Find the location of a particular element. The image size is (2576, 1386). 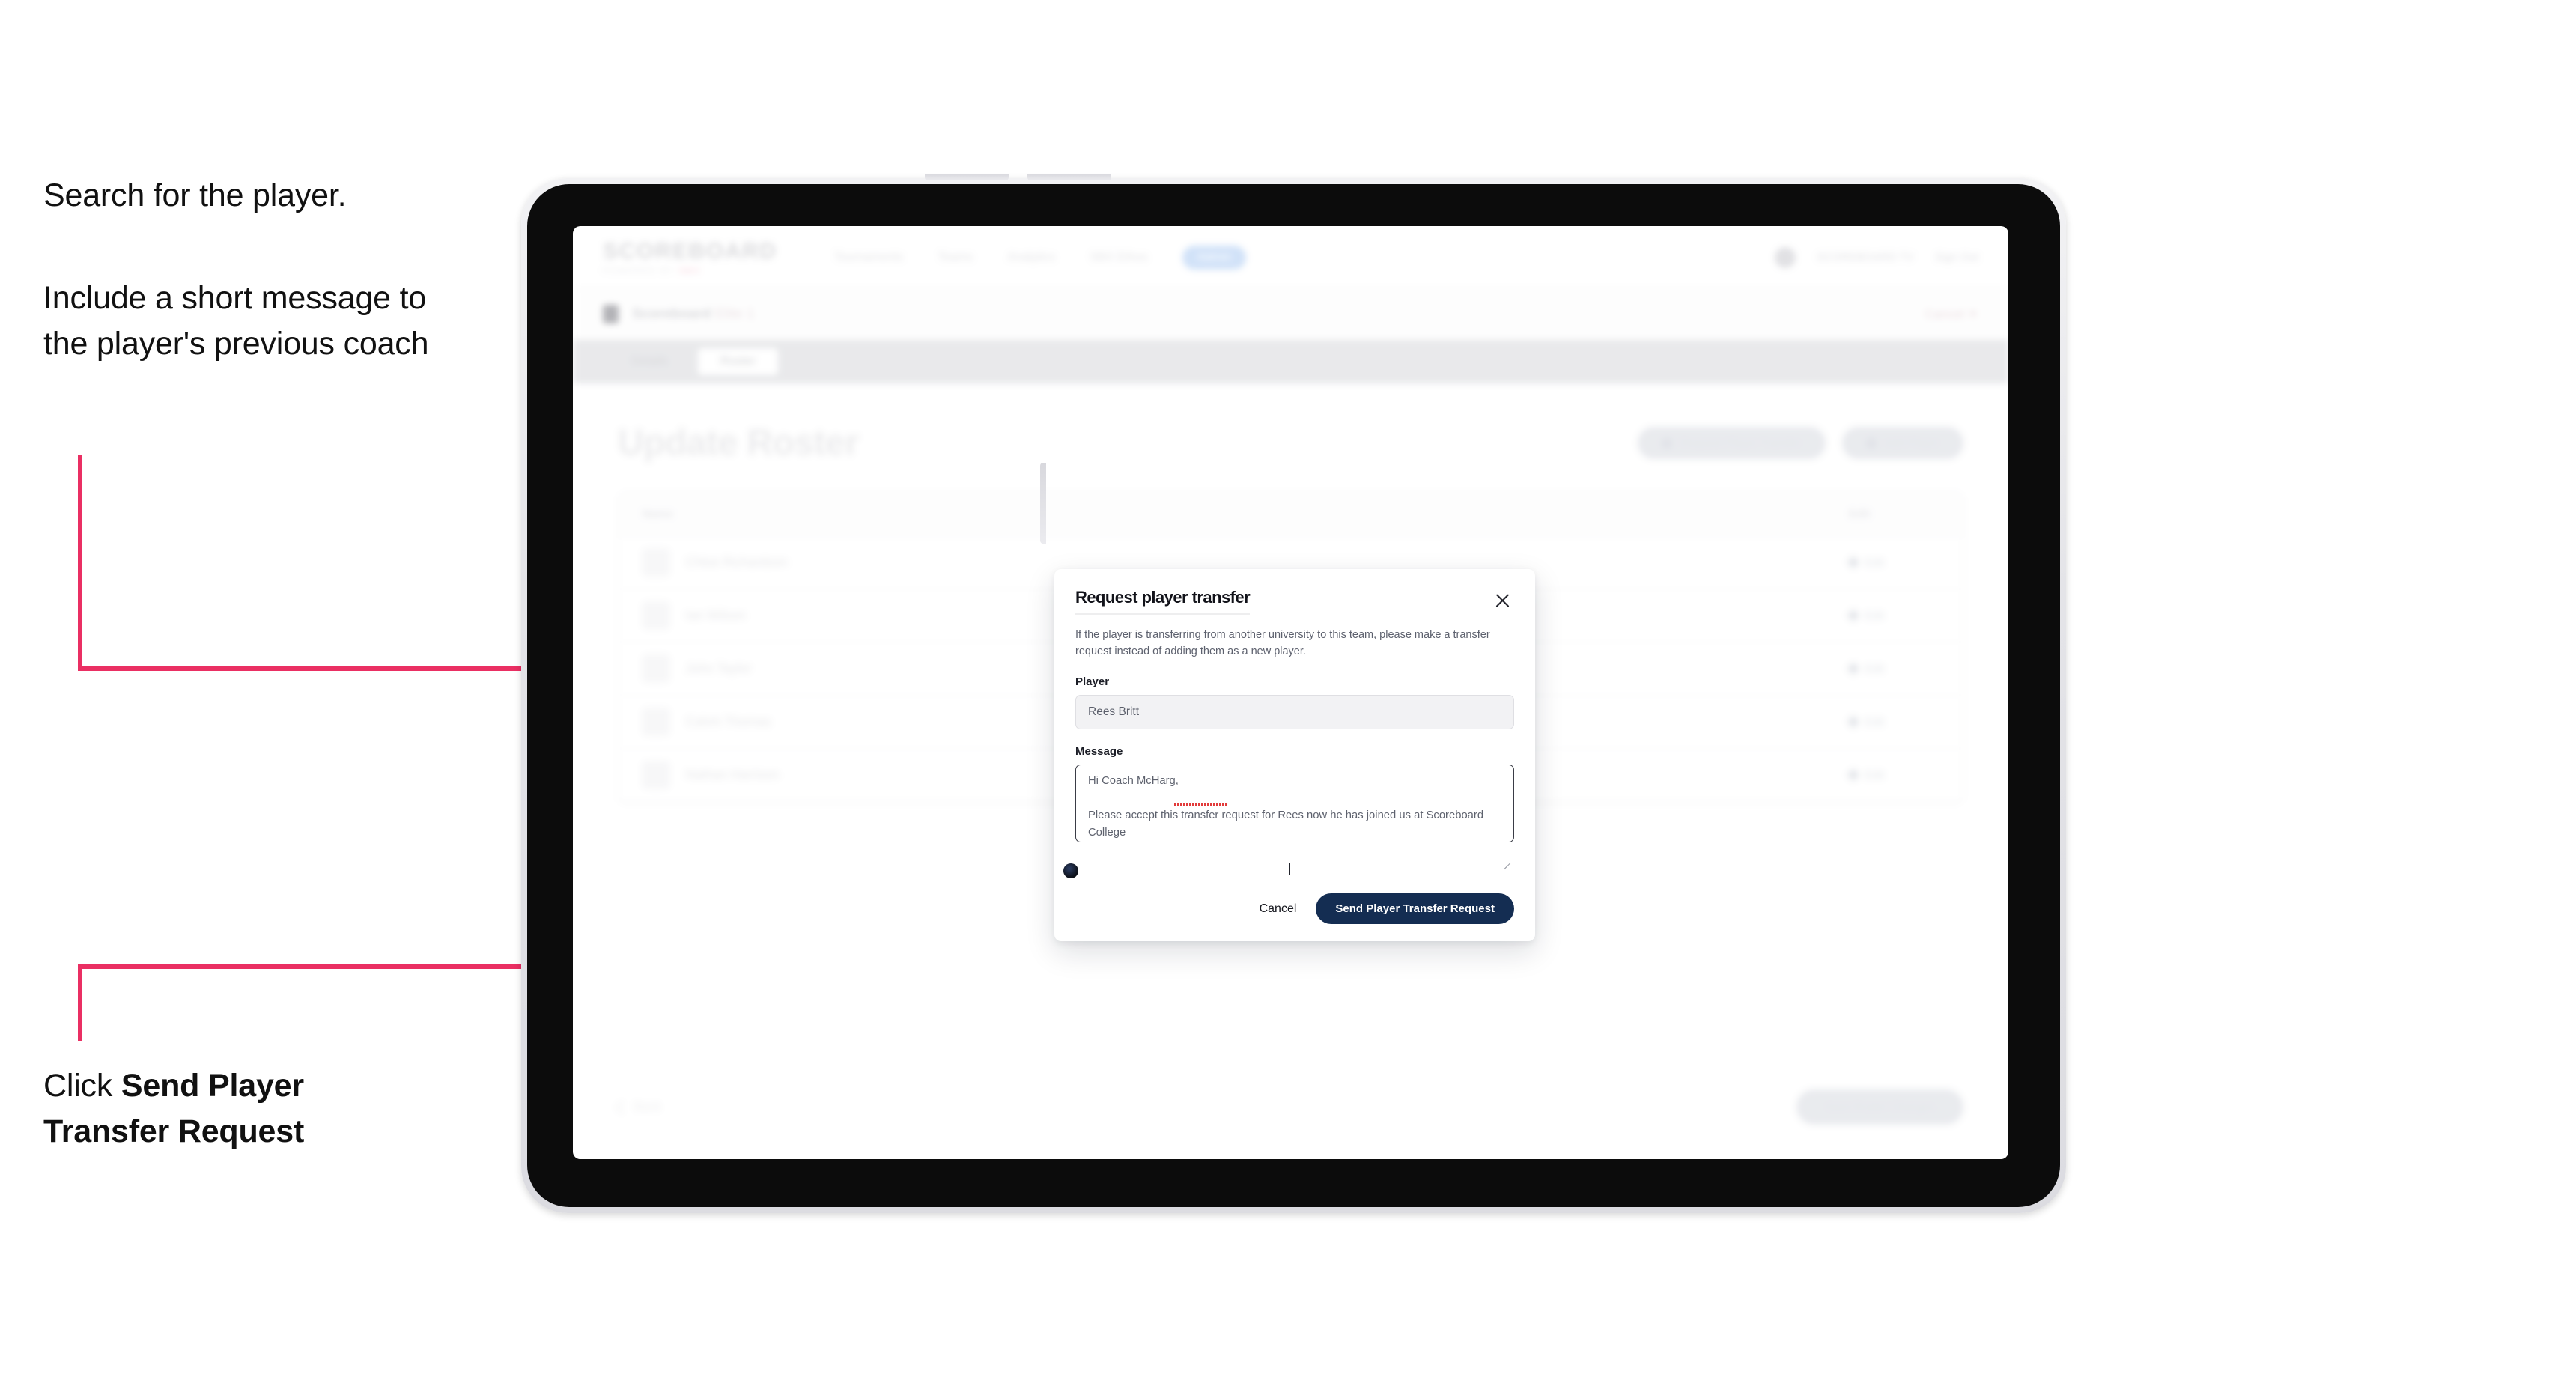

chevron-left-icon is located at coordinates (622, 1107).